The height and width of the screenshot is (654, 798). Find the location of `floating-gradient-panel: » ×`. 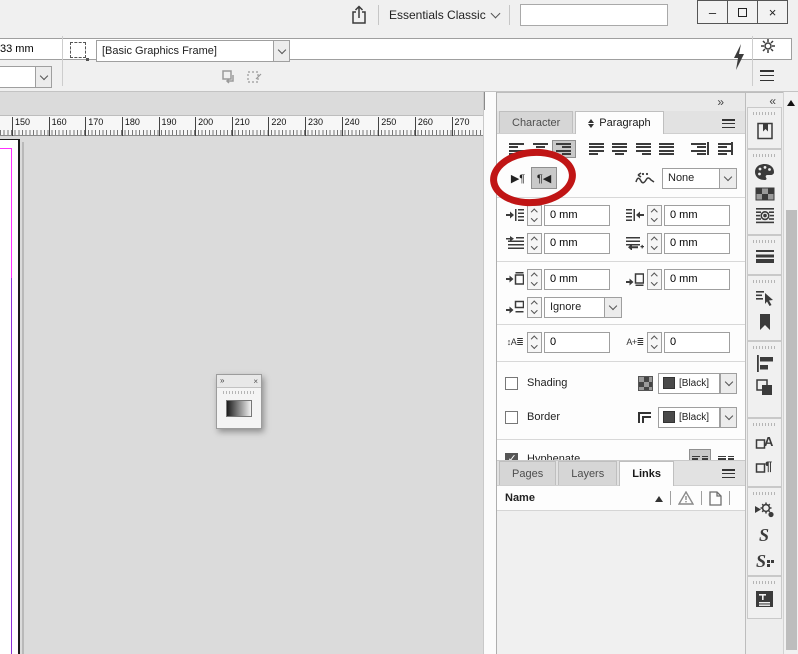

floating-gradient-panel: » × is located at coordinates (239, 401).